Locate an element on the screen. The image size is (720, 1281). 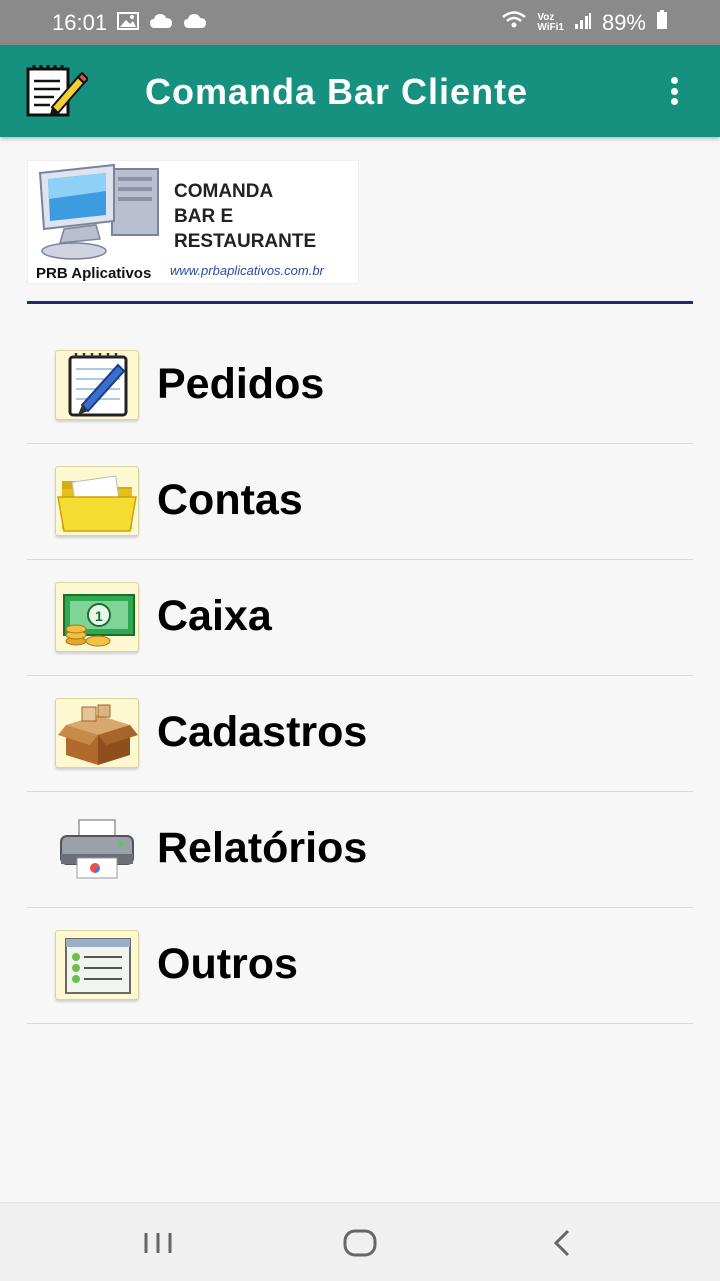
menu-item-label: Contas is located at coordinates (230, 500).